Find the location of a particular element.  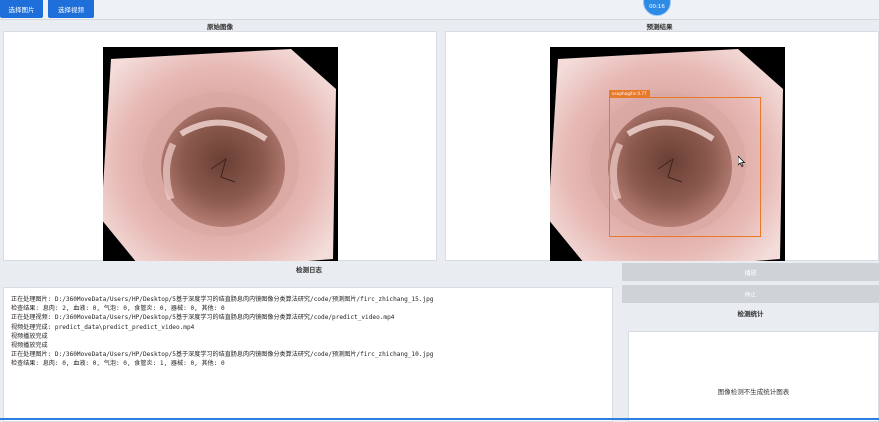

stop-button: 停止 is located at coordinates (750, 294).